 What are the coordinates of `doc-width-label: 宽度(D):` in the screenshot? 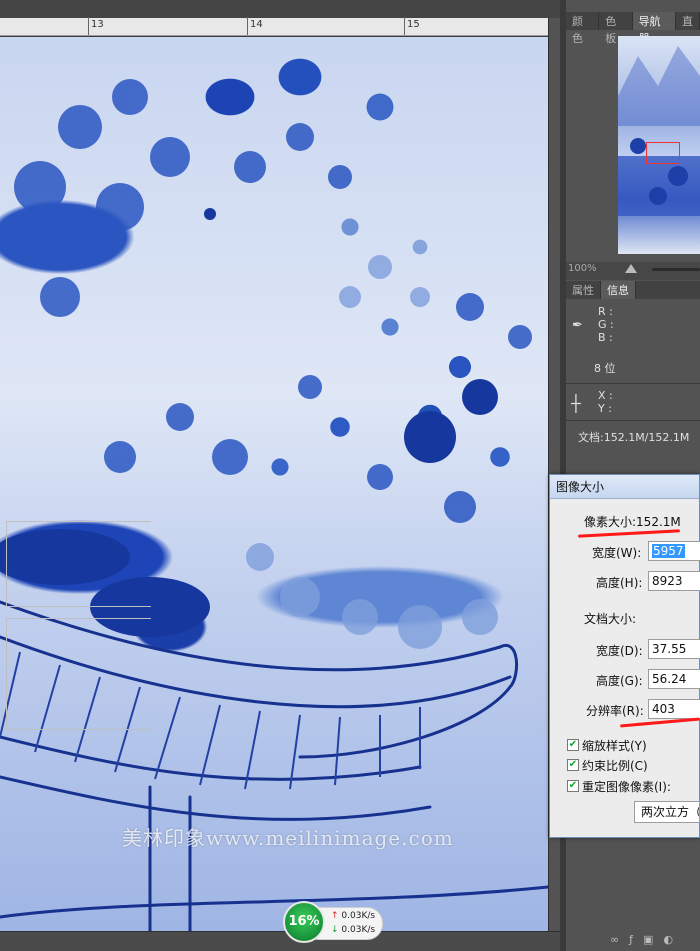 It's located at (619, 651).